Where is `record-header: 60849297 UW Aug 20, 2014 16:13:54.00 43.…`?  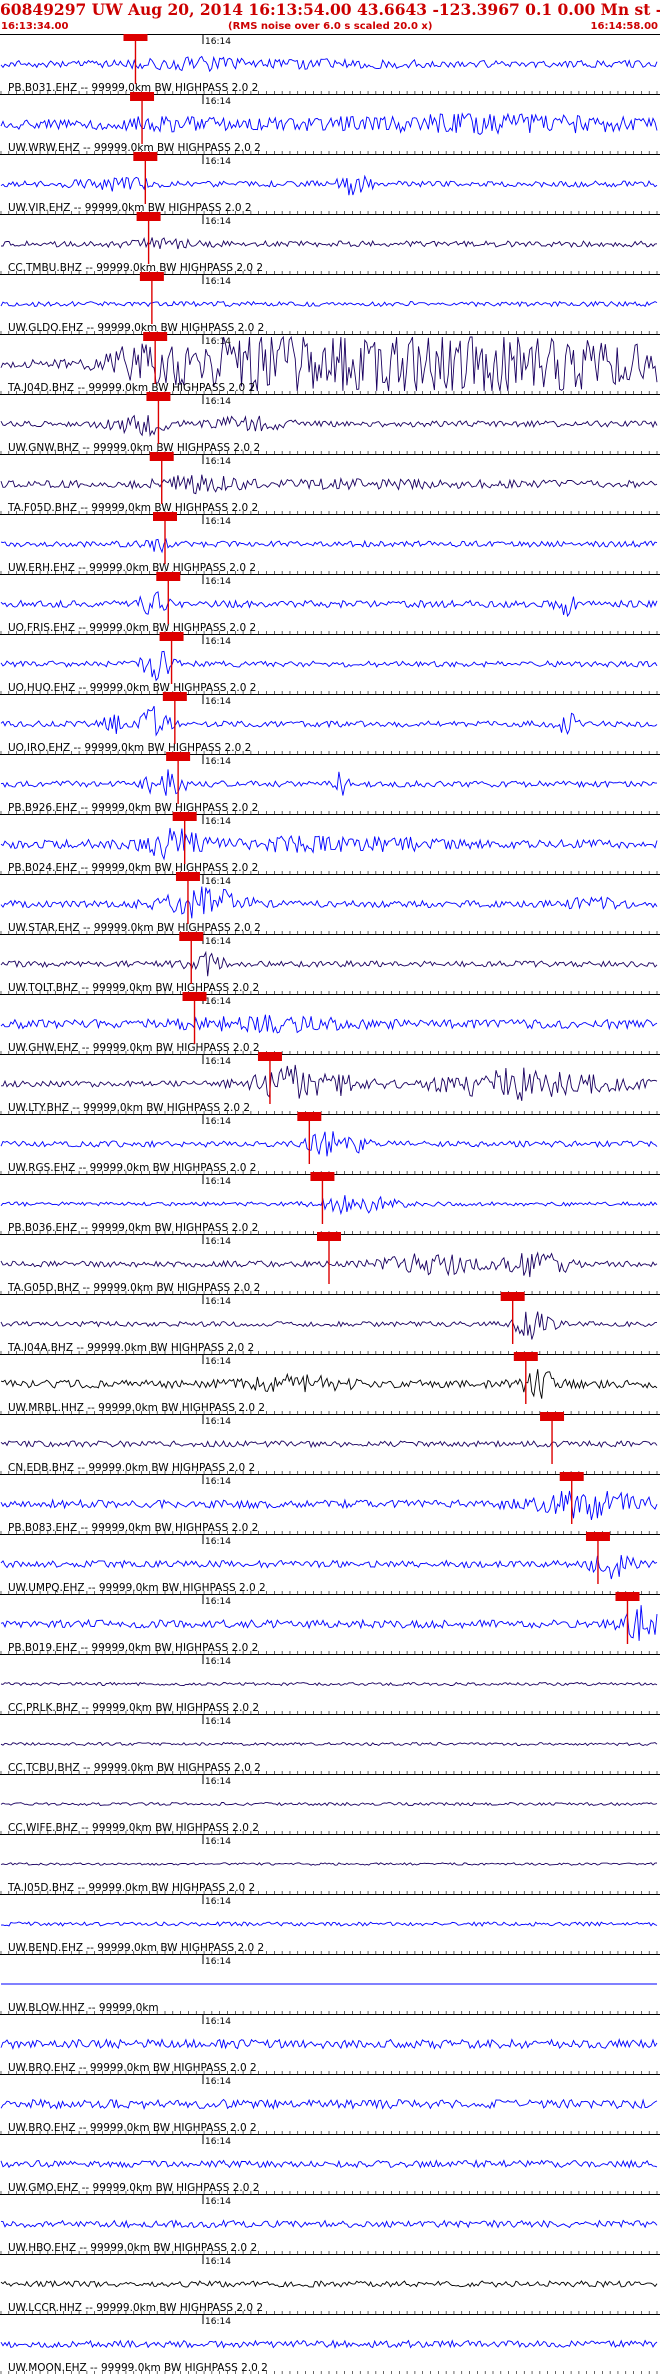 record-header: 60849297 UW Aug 20, 2014 16:13:54.00 43.… is located at coordinates (330, 17).